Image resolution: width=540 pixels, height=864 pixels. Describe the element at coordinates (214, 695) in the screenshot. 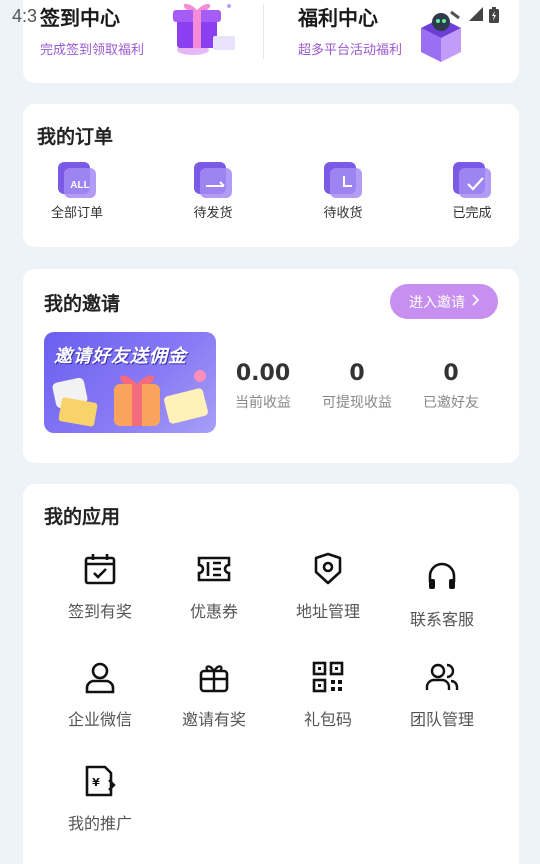

I see `app-invite-reward: 邀请有奖` at that location.